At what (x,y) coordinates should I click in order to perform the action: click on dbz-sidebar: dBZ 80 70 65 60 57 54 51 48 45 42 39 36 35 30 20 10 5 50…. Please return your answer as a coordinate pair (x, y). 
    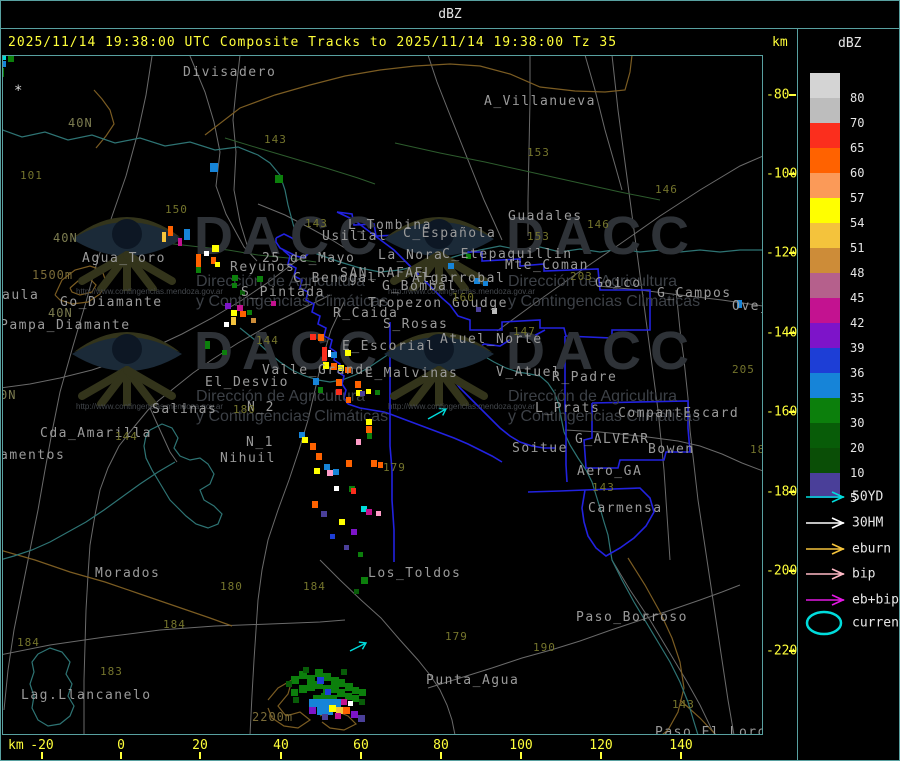
    Looking at the image, I should click on (849, 394).